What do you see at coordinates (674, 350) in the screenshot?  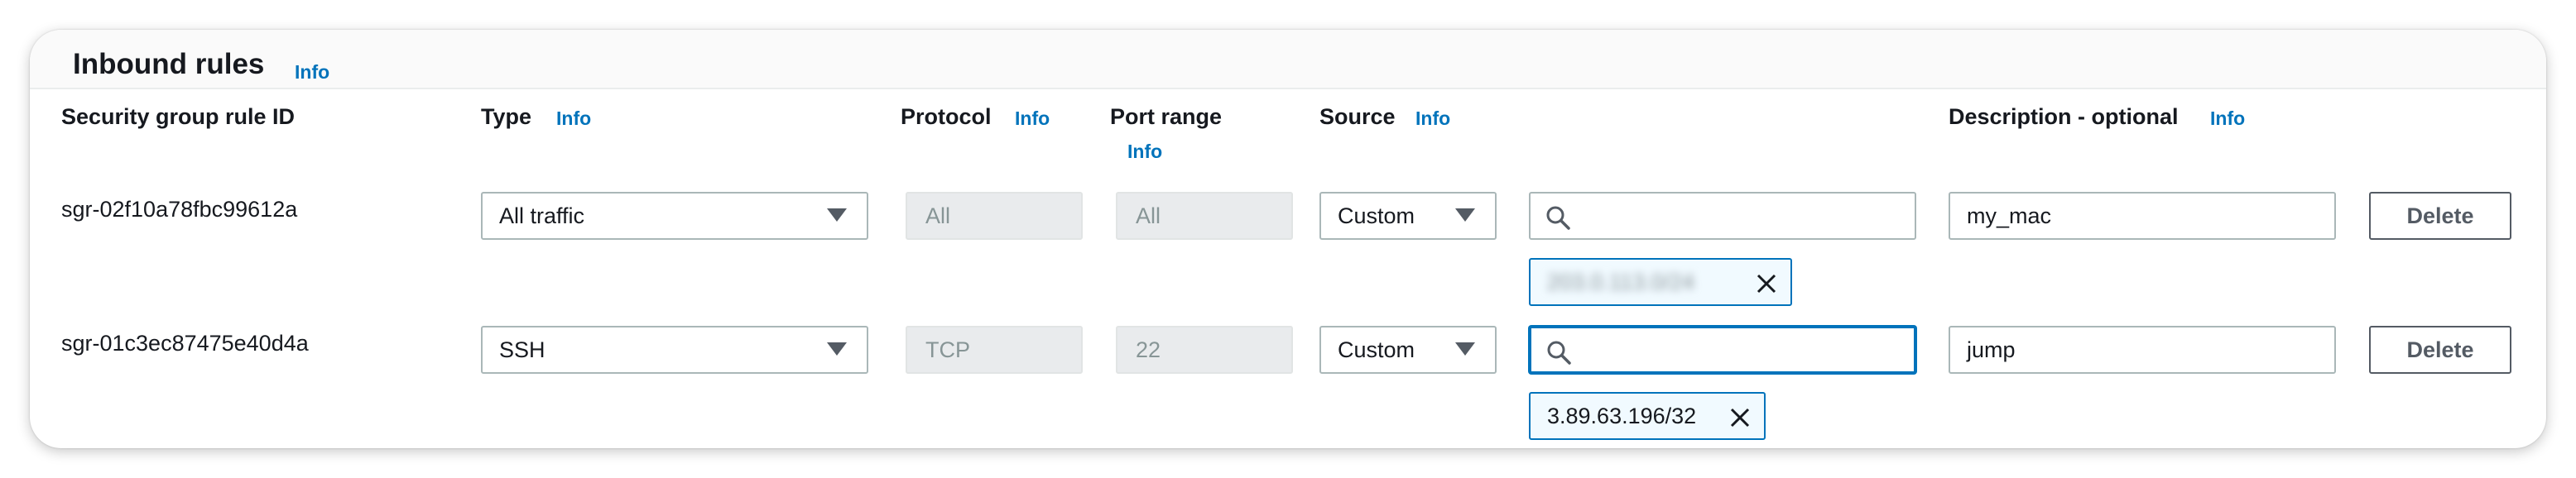 I see `type-select: SSH` at bounding box center [674, 350].